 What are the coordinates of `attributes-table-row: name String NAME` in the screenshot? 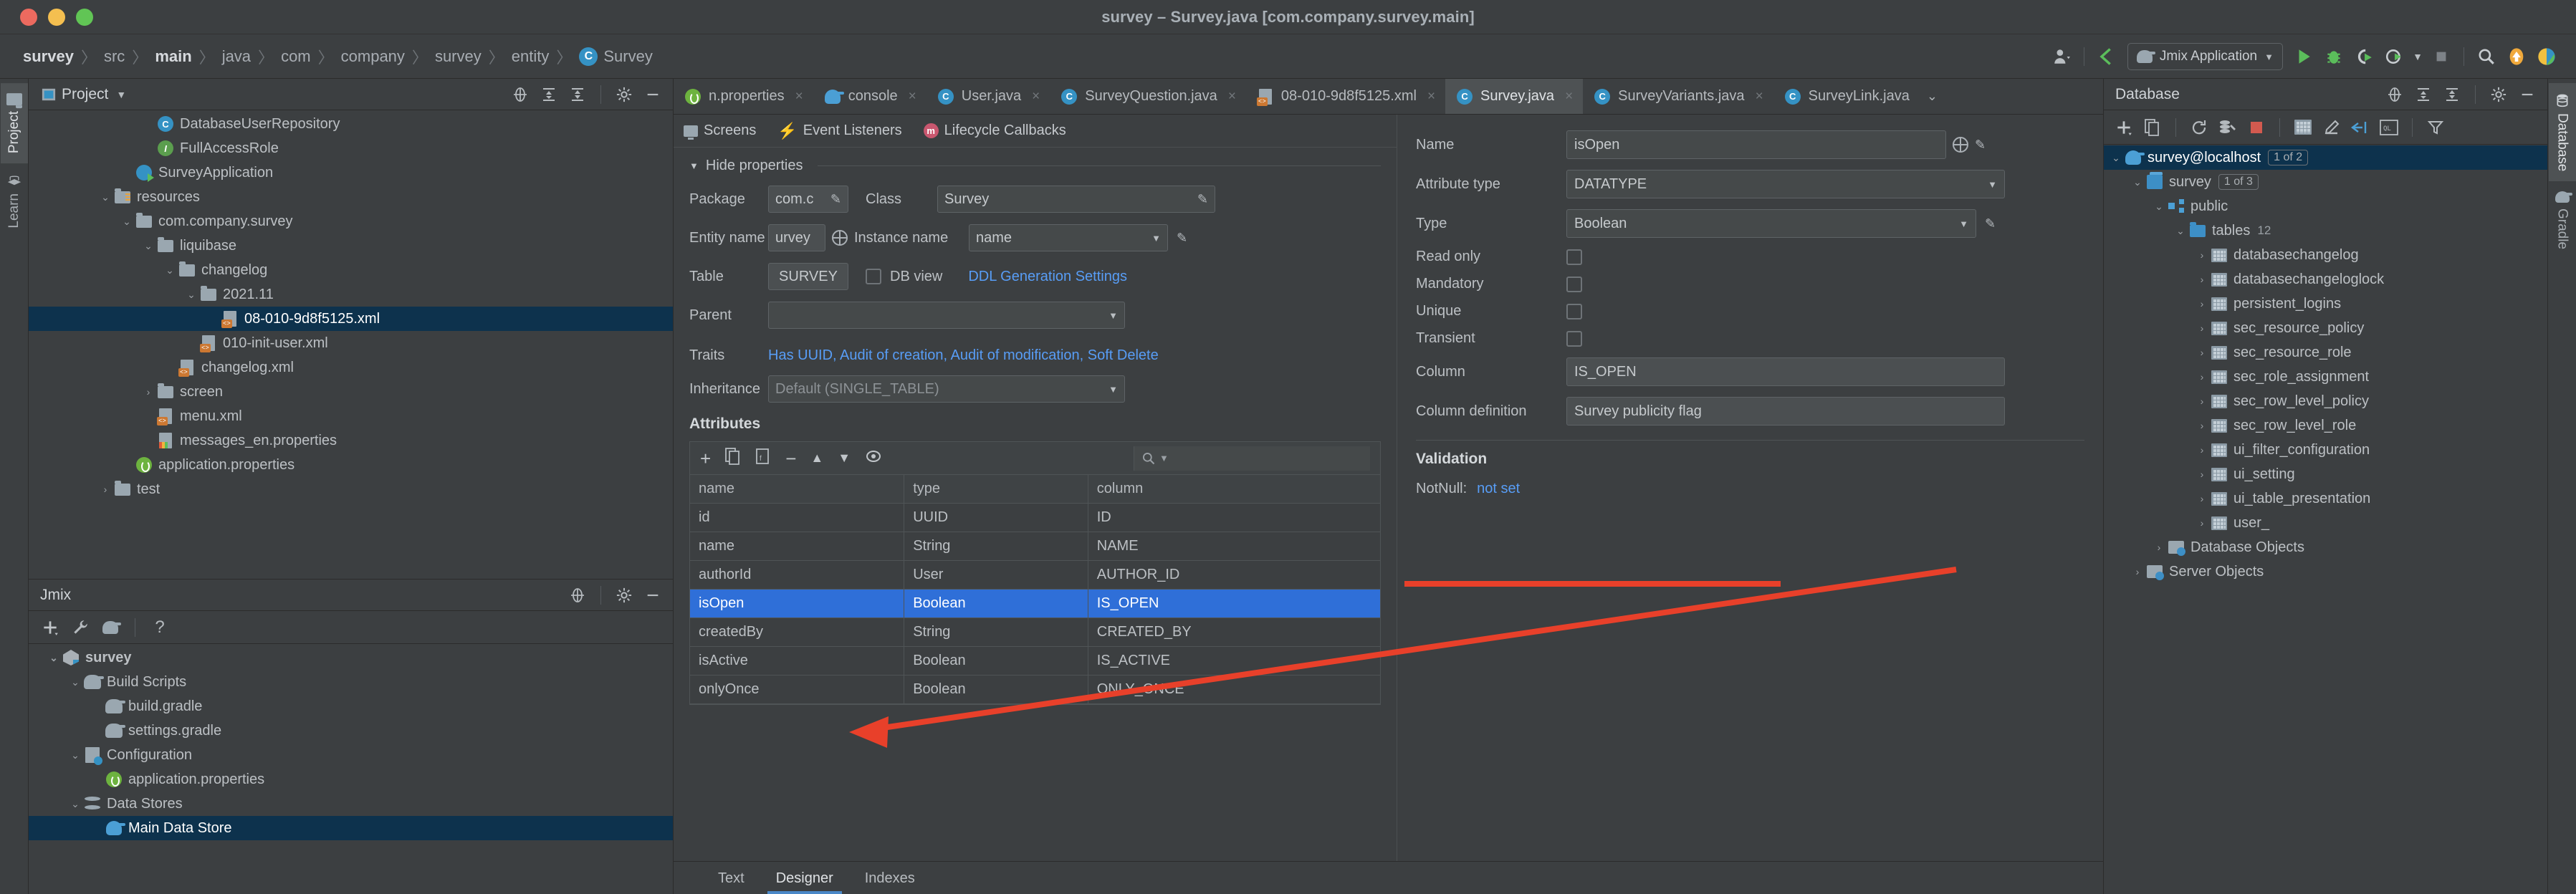 It's located at (1035, 546).